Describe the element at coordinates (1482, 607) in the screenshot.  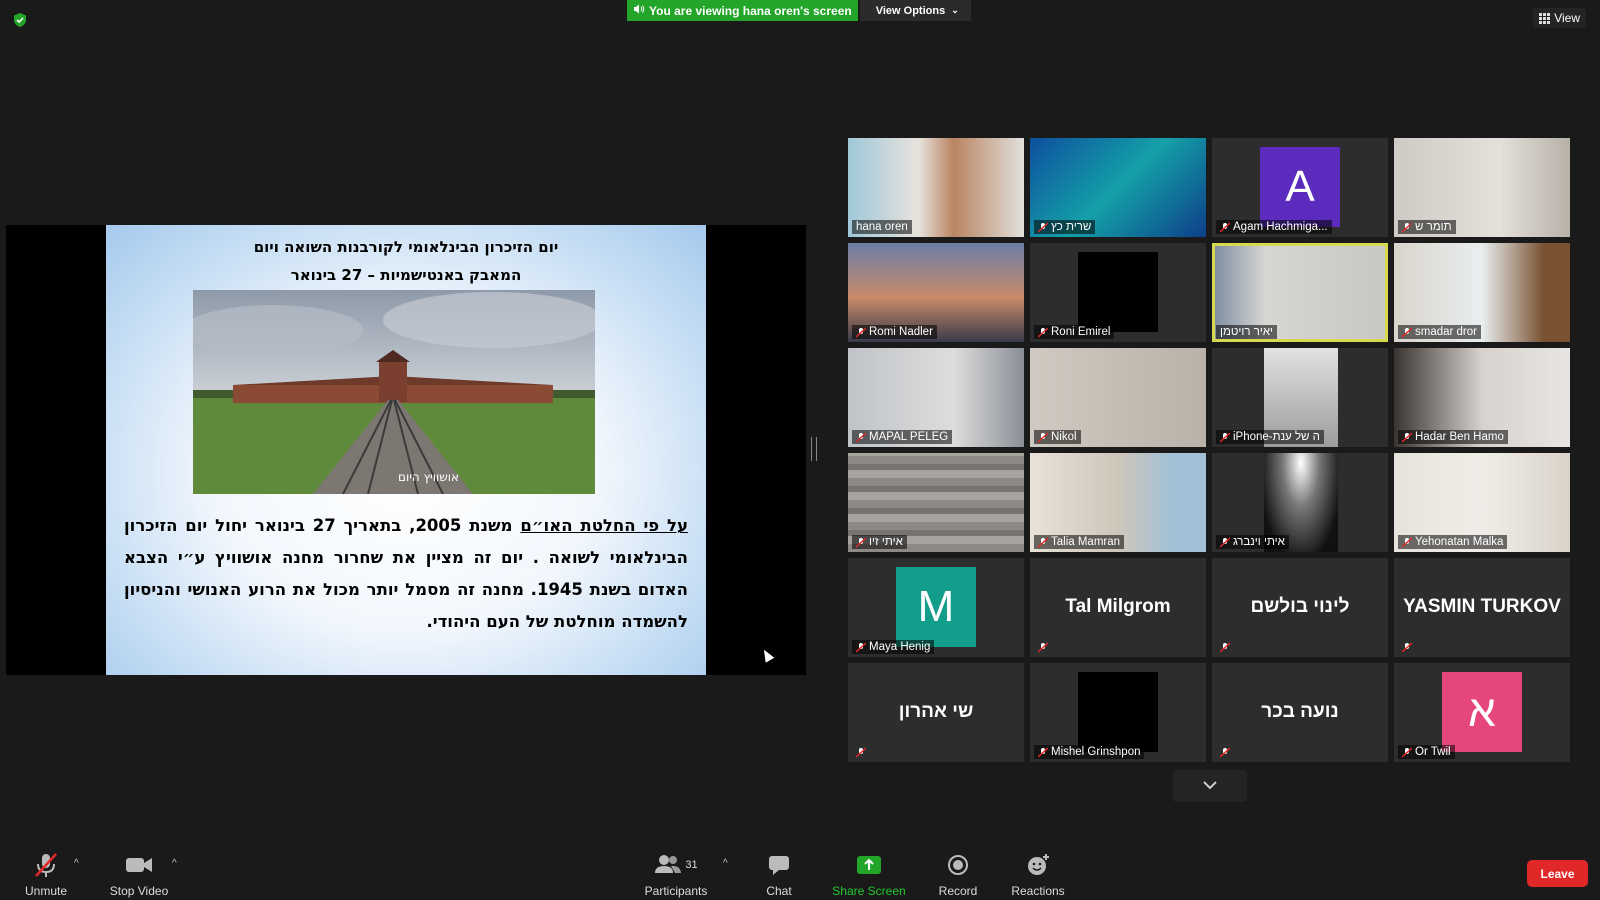
I see `participant-tile: YASMIN TURKOV` at that location.